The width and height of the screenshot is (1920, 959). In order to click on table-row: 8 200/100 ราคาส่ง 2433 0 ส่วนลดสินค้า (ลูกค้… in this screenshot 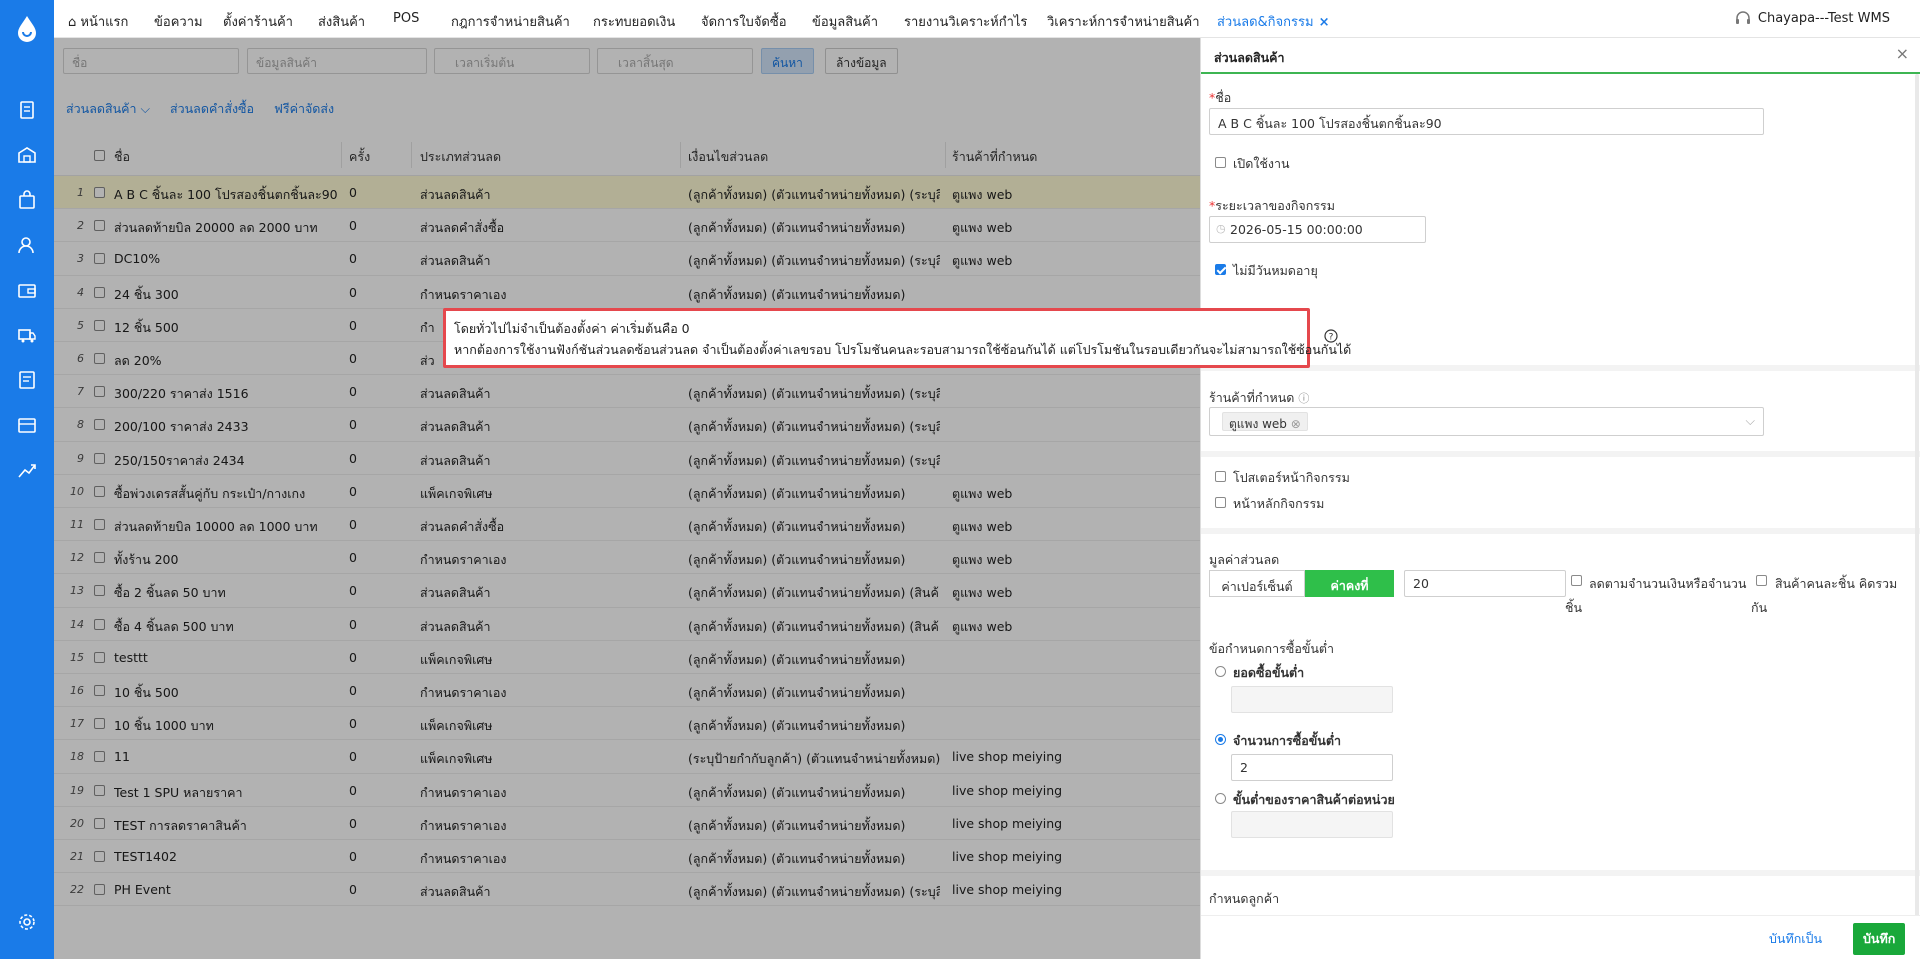, I will do `click(627, 425)`.